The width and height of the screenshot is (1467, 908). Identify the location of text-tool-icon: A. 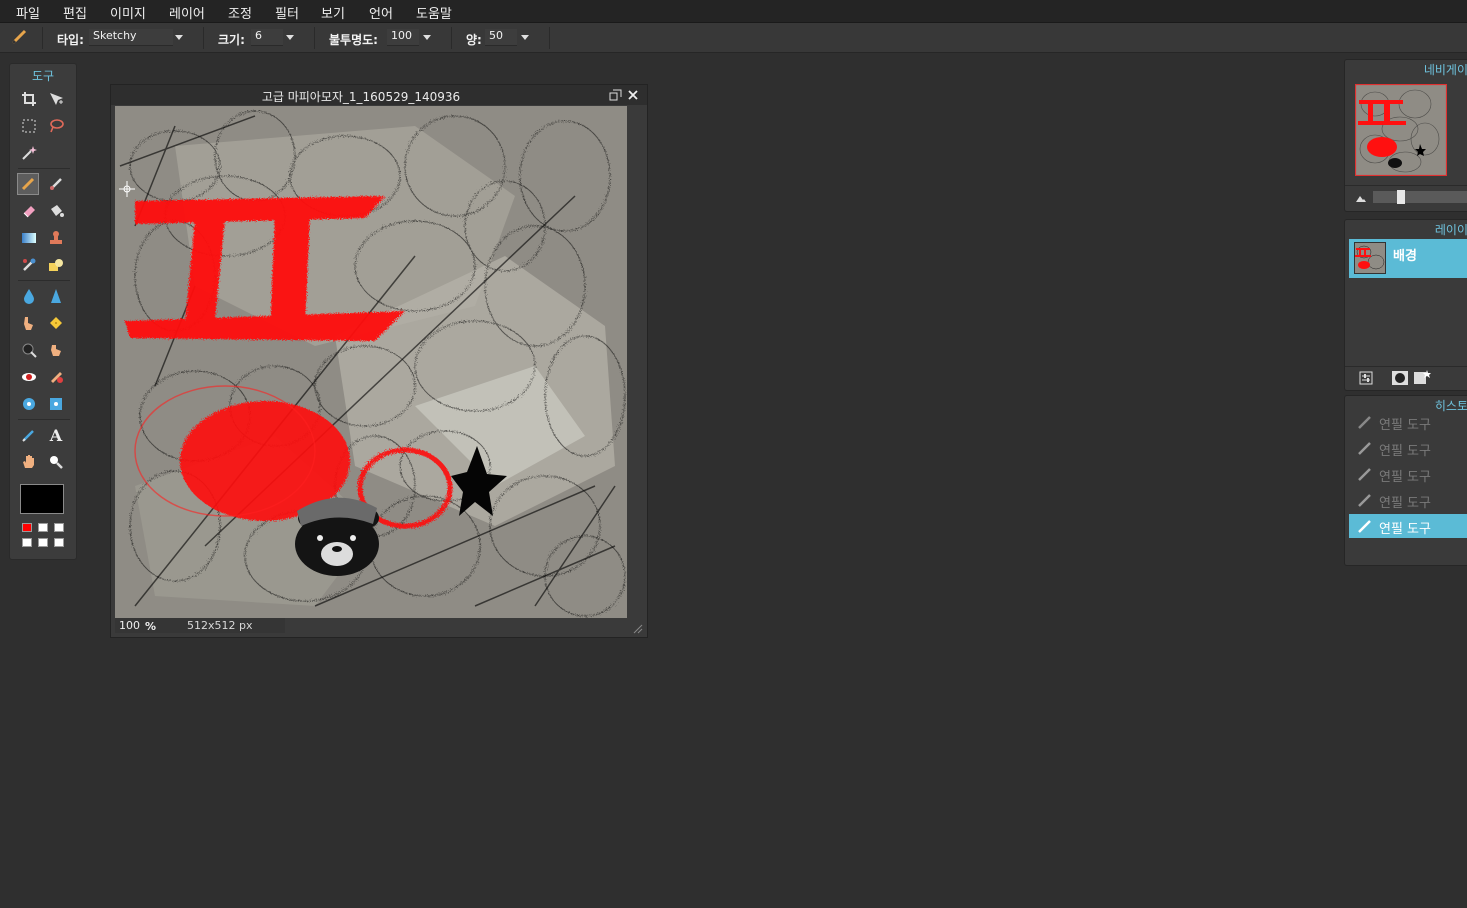
(56, 435).